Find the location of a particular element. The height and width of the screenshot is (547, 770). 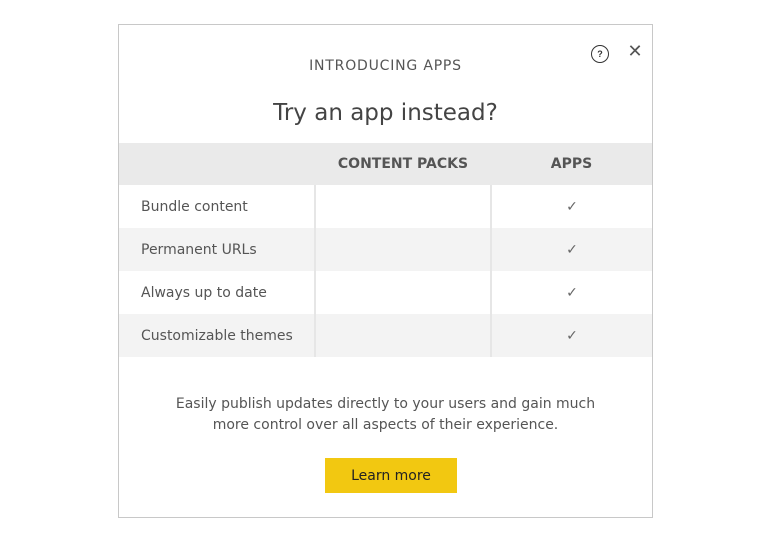

header-feature is located at coordinates (217, 164).